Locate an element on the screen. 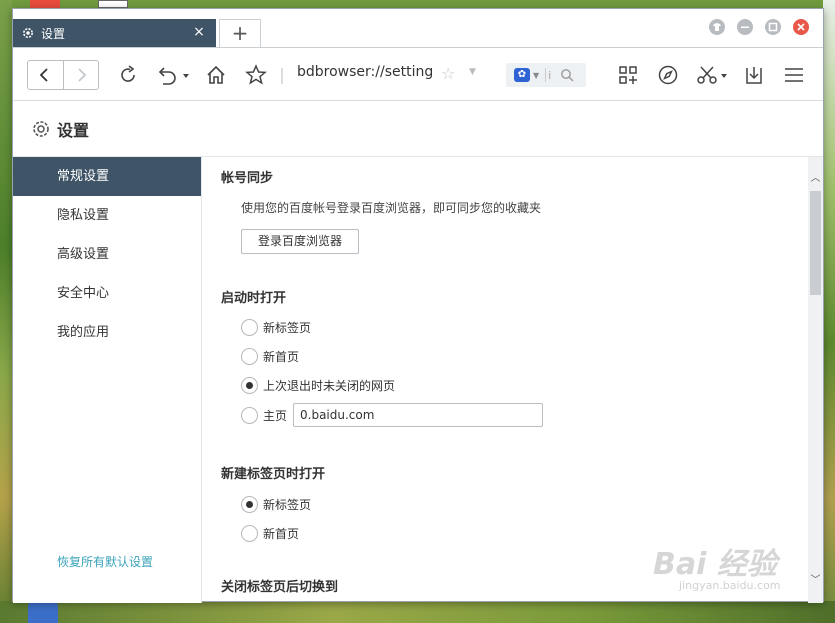  download-icon is located at coordinates (754, 75).